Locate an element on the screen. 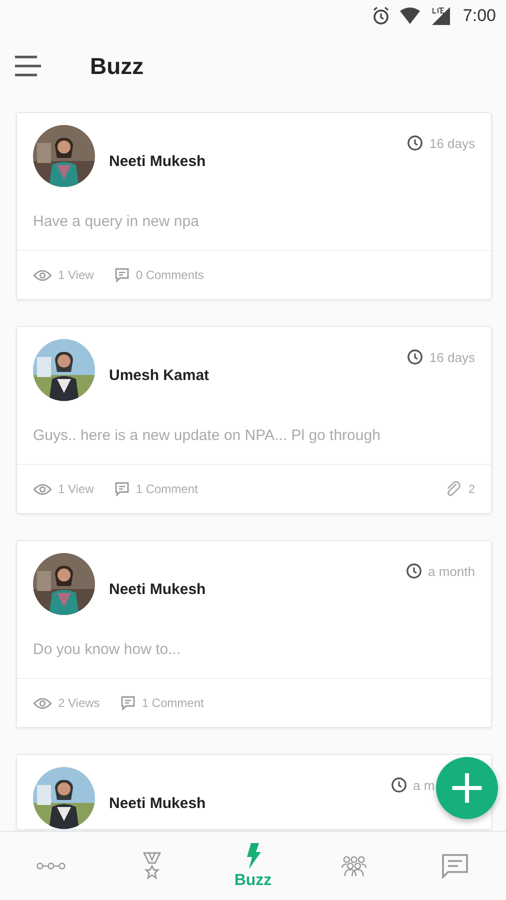 The width and height of the screenshot is (506, 900). status-time: 7:00 is located at coordinates (479, 16).